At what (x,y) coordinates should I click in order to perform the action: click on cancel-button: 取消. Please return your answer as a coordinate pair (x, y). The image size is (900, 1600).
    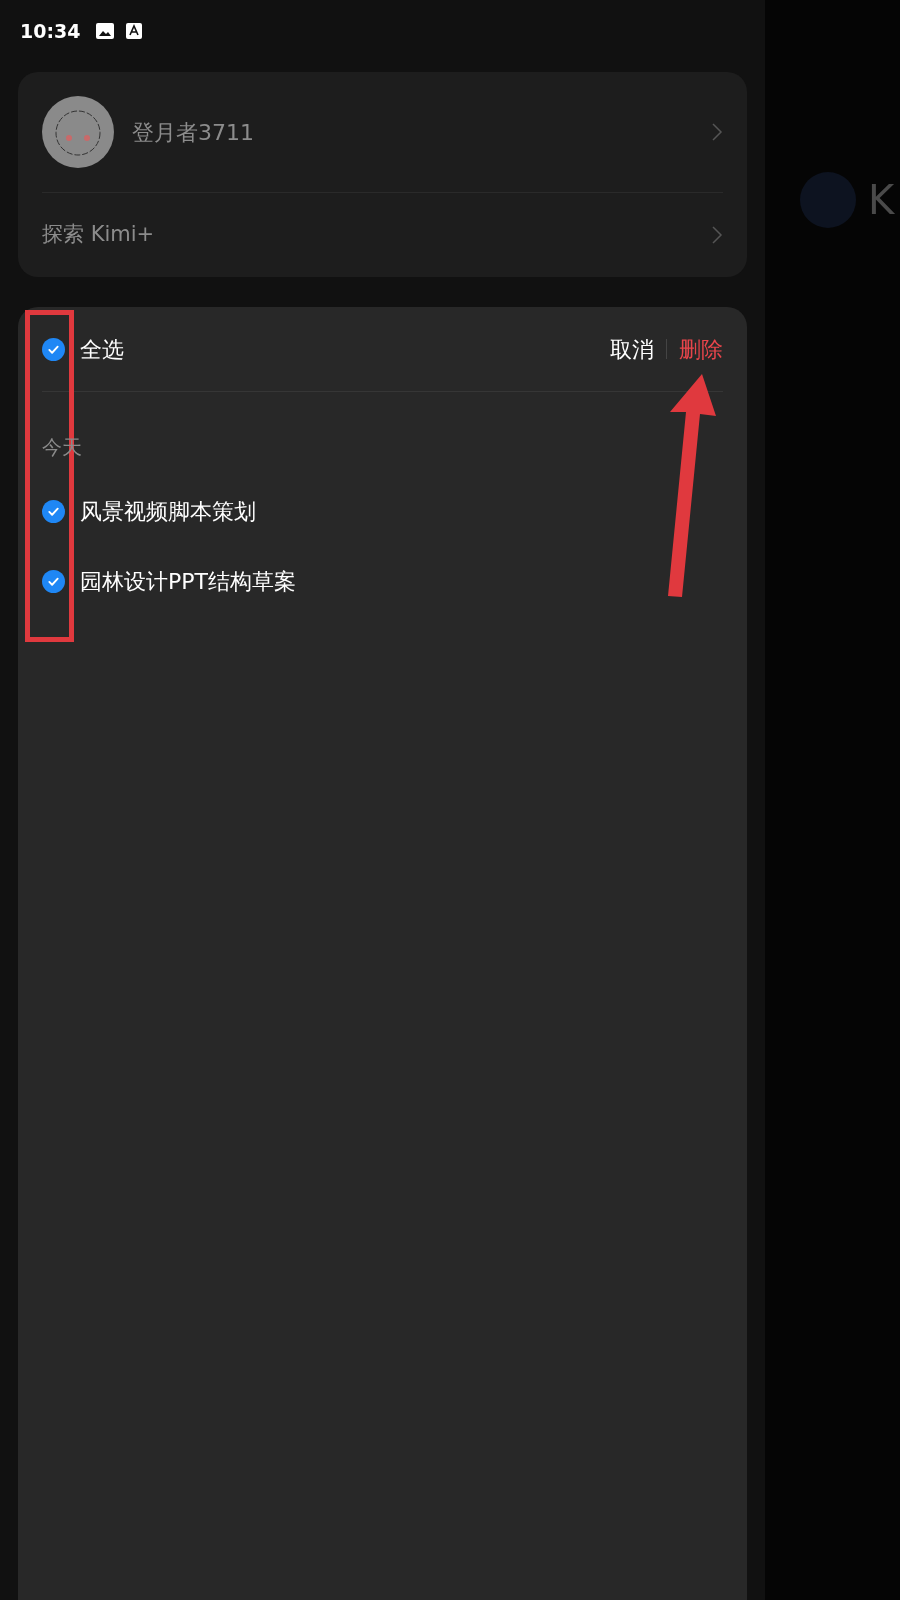
    Looking at the image, I should click on (632, 349).